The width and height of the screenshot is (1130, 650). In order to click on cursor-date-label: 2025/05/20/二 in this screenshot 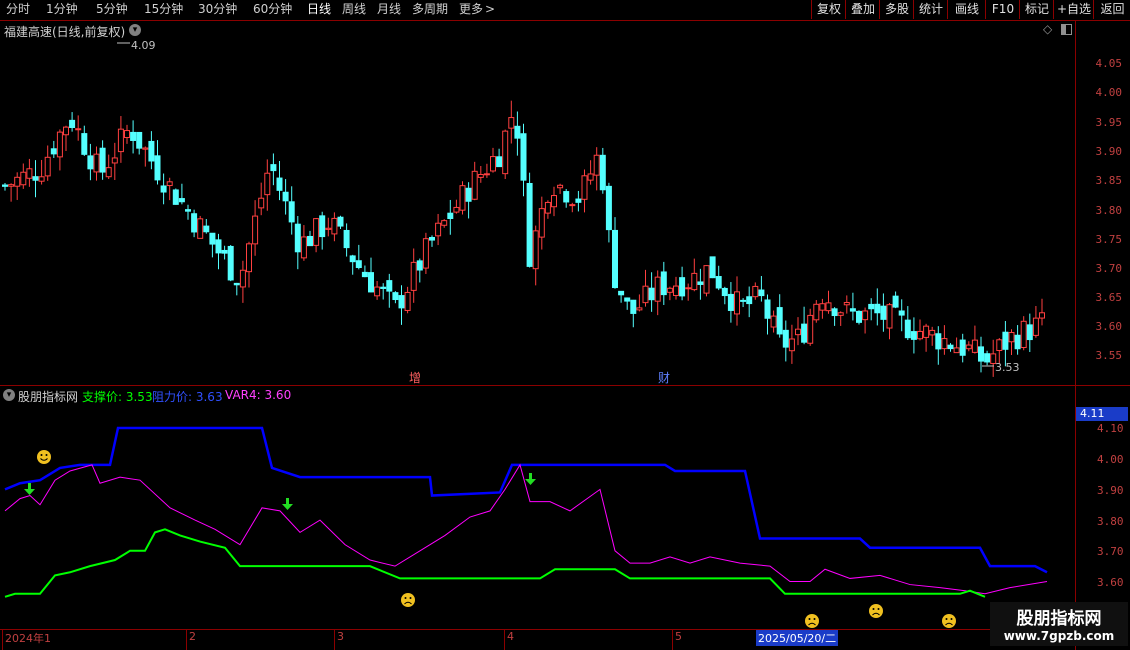, I will do `click(797, 638)`.